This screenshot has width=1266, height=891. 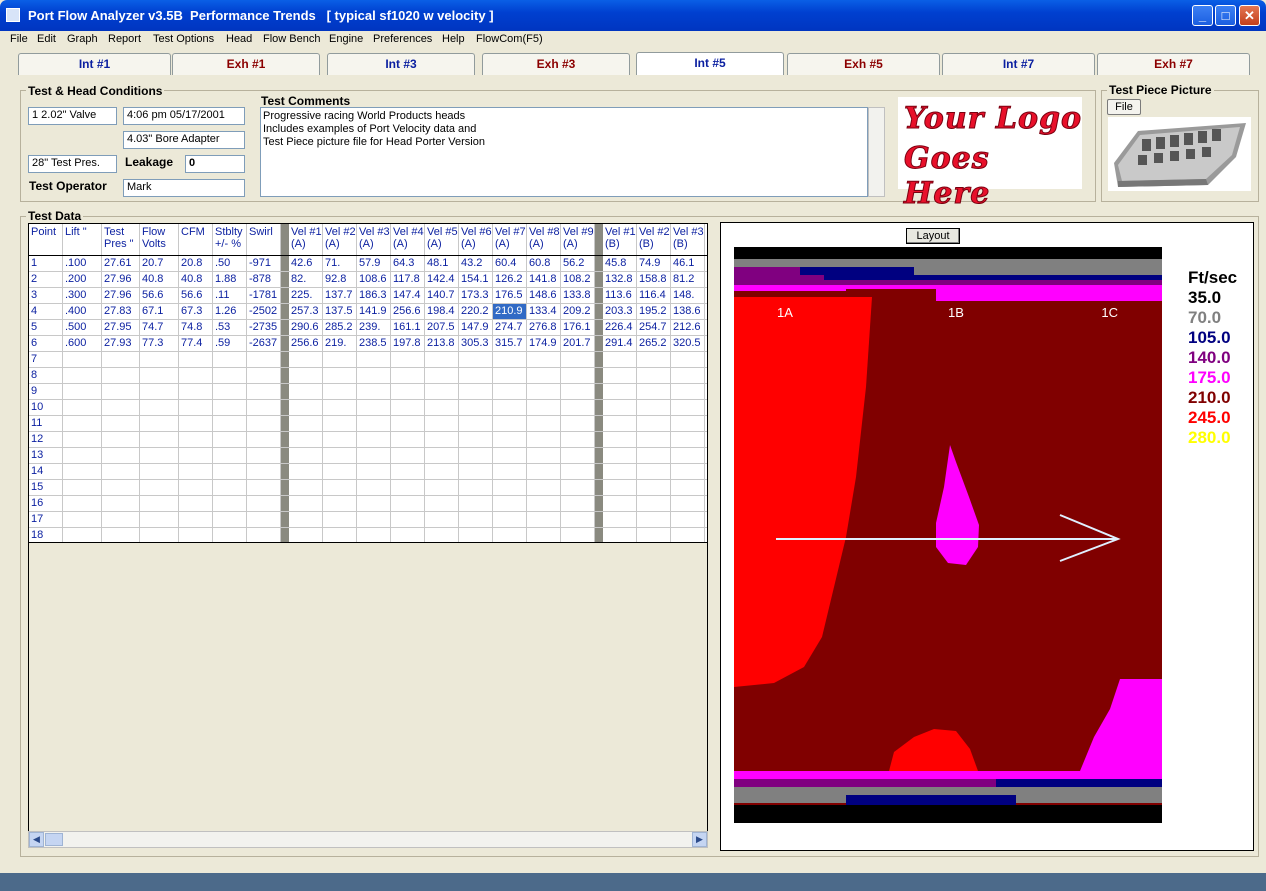 I want to click on table-cell: 27.96, so click(x=120, y=295).